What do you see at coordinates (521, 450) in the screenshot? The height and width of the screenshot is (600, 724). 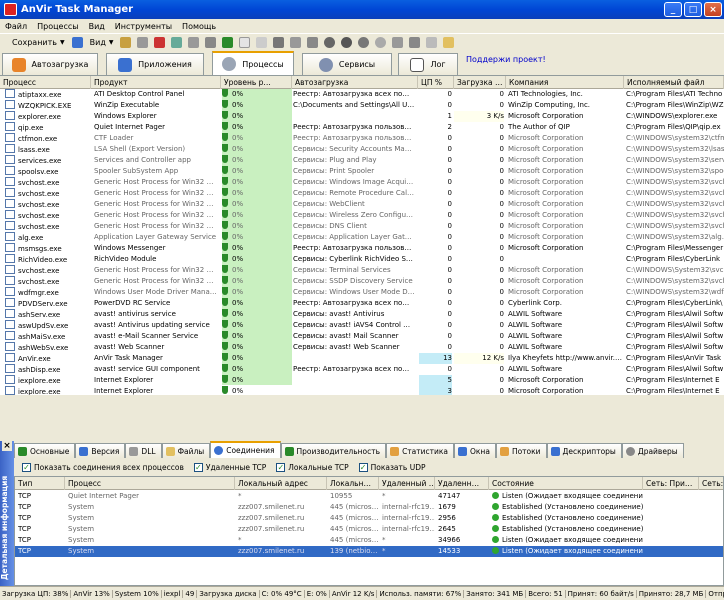 I see `tab-threads: Потоки` at bounding box center [521, 450].